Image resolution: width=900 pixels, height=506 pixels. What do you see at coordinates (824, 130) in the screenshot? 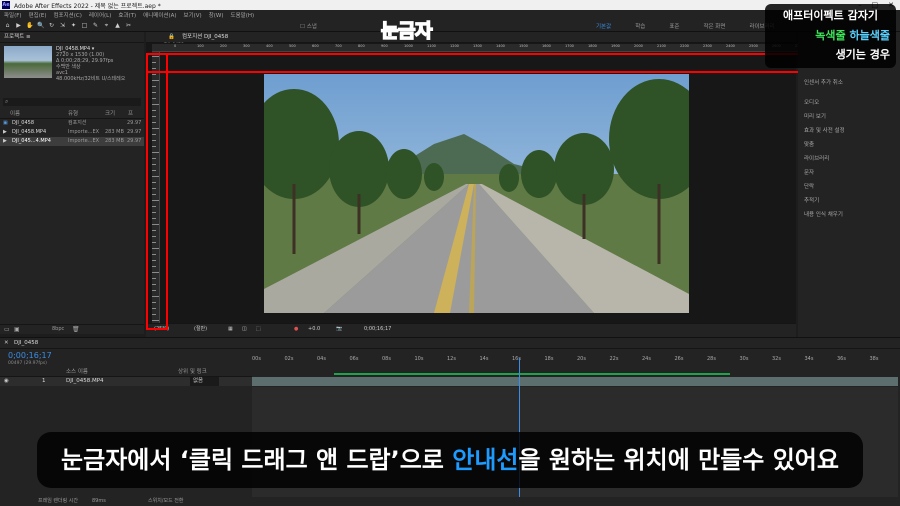
I see `panel-effects: 효과 및 사전 설정` at bounding box center [824, 130].